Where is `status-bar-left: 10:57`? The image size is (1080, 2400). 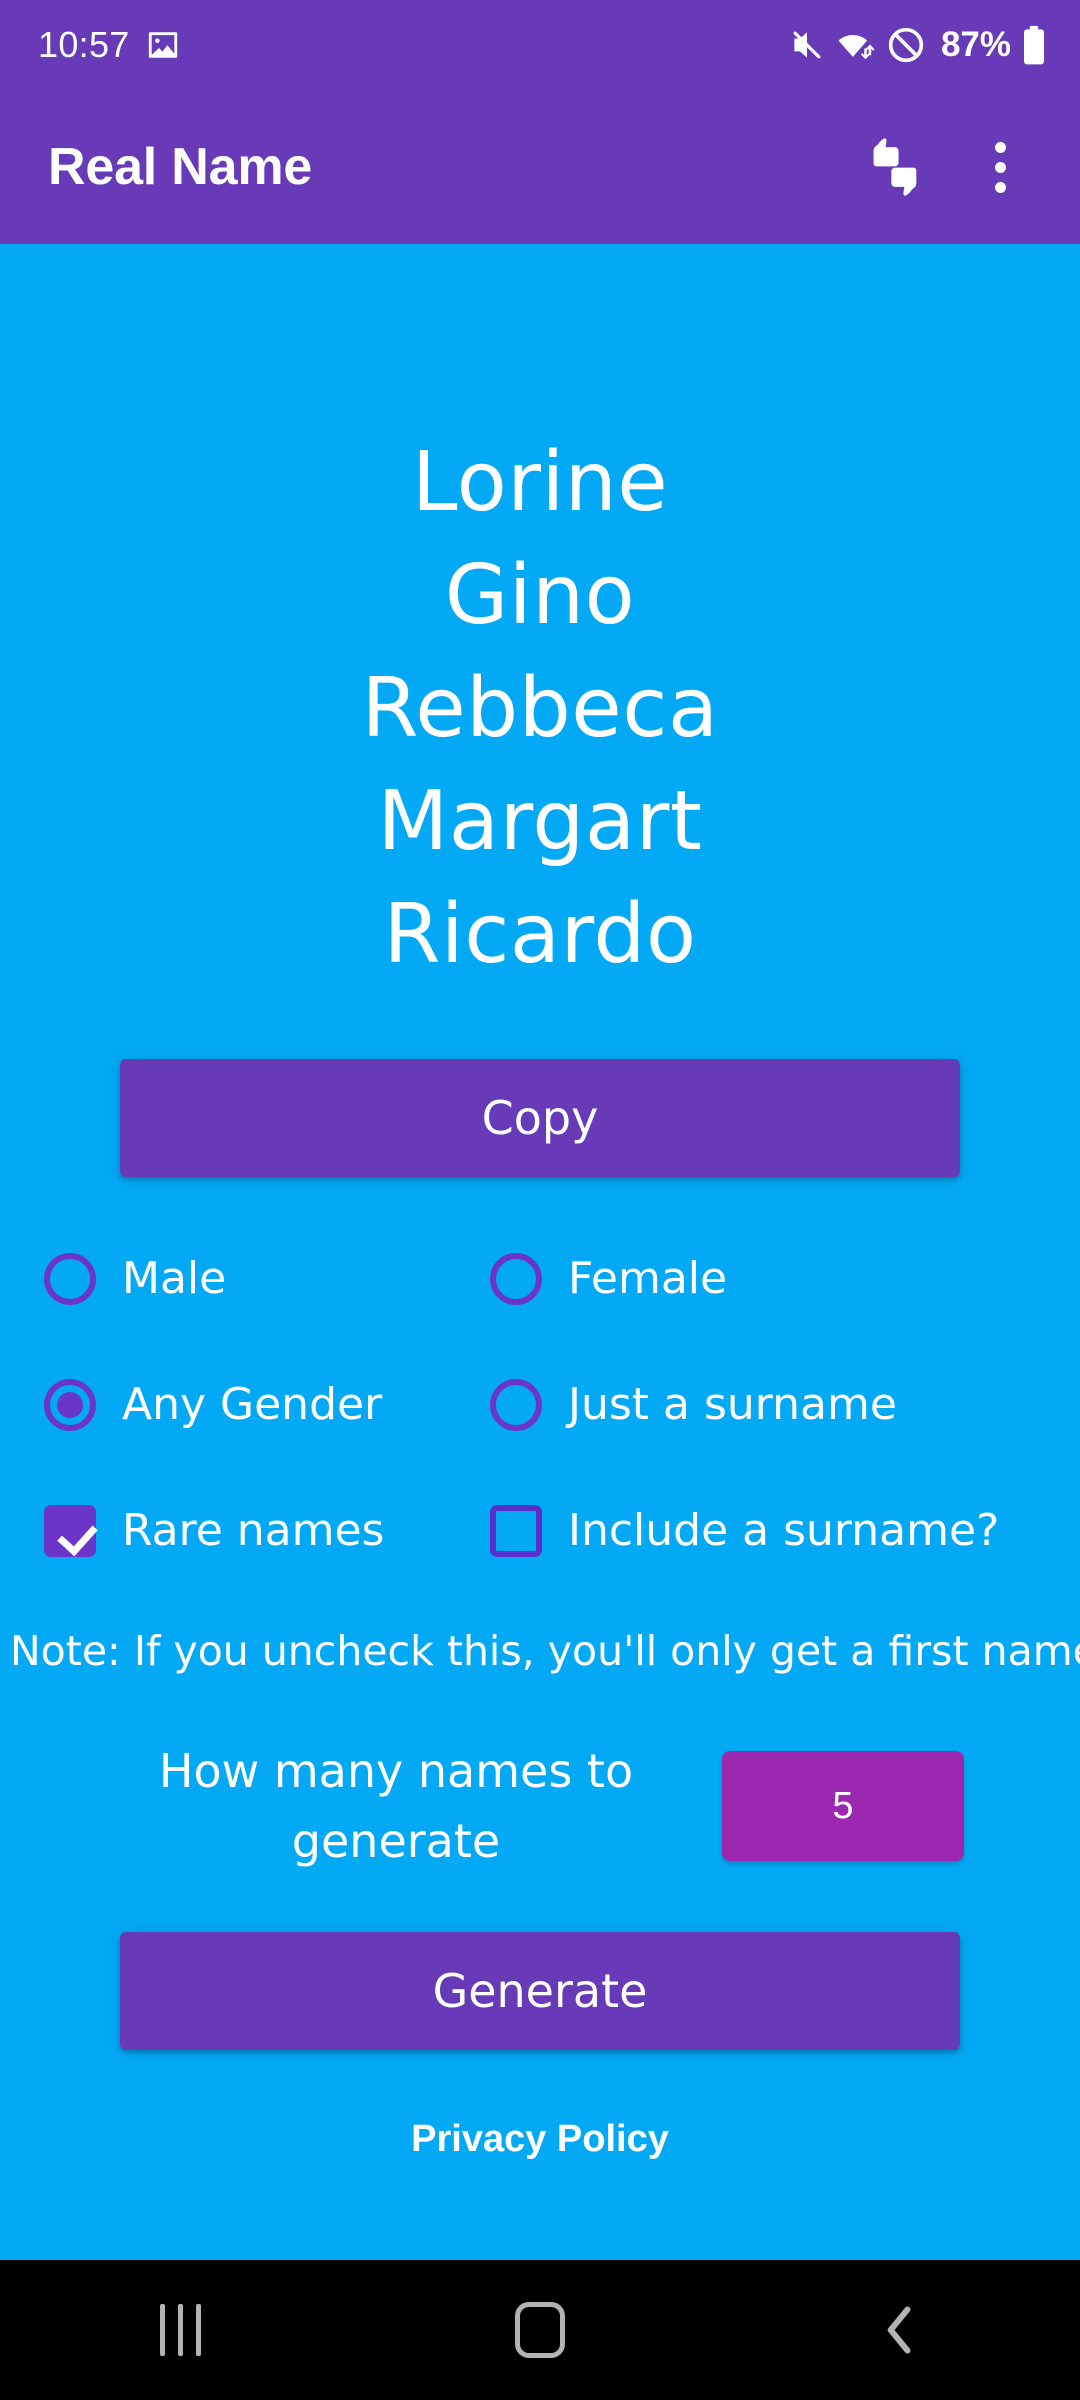 status-bar-left: 10:57 is located at coordinates (109, 45).